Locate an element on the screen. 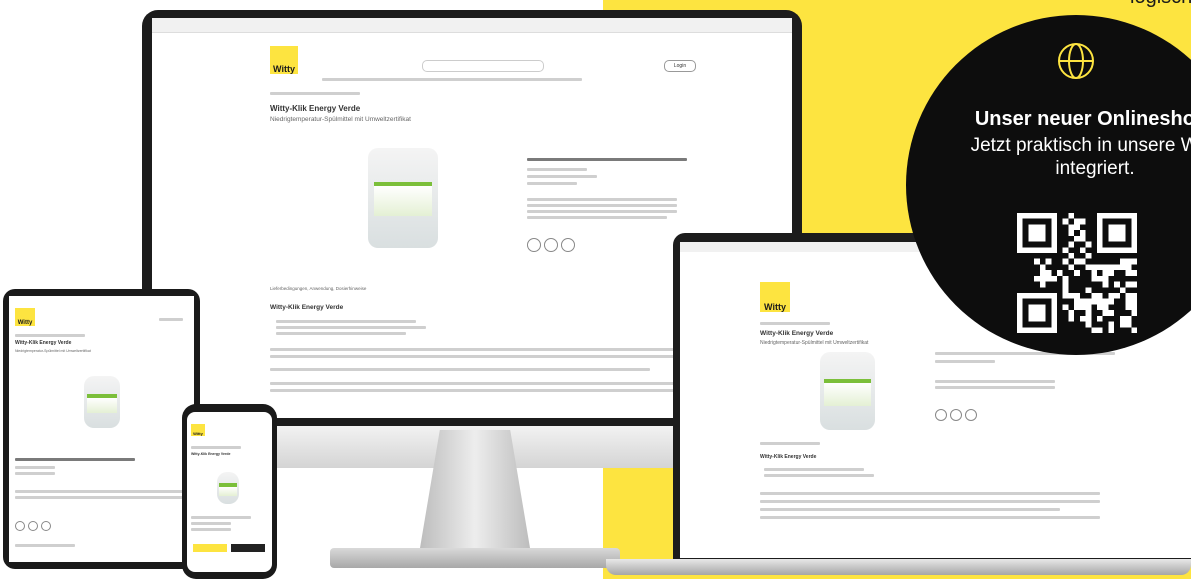  wall-text-top: logisch is located at coordinates (1160, 4).